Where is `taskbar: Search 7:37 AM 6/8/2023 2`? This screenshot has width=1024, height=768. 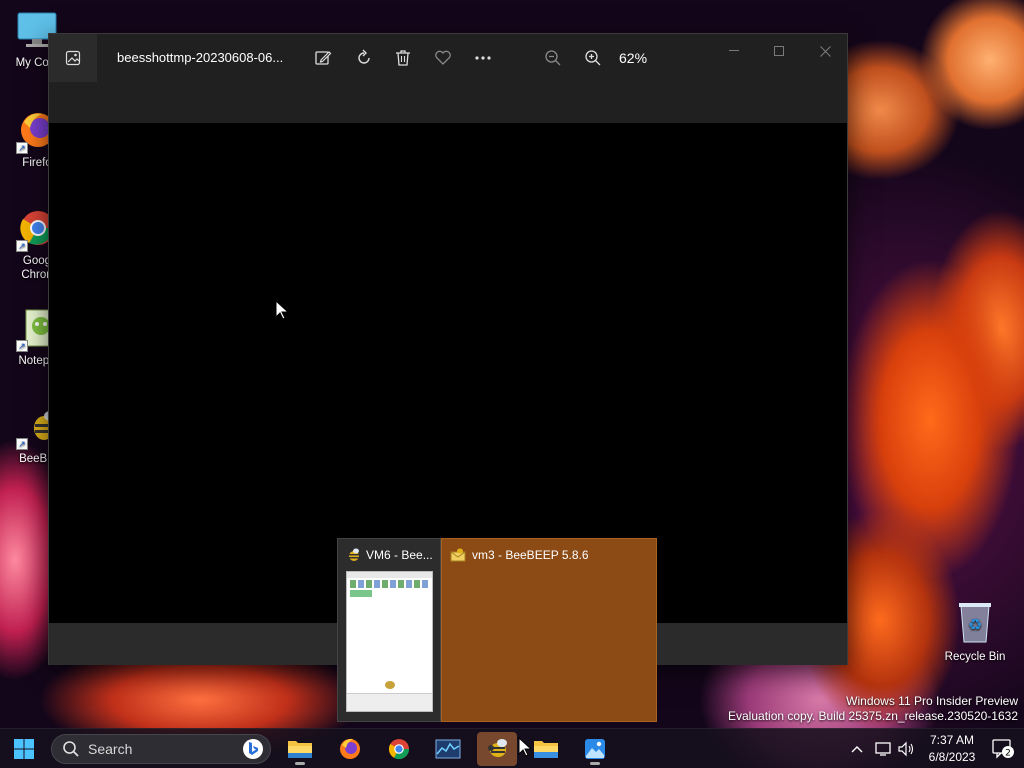
taskbar: Search 7:37 AM 6/8/2023 2 is located at coordinates (512, 748).